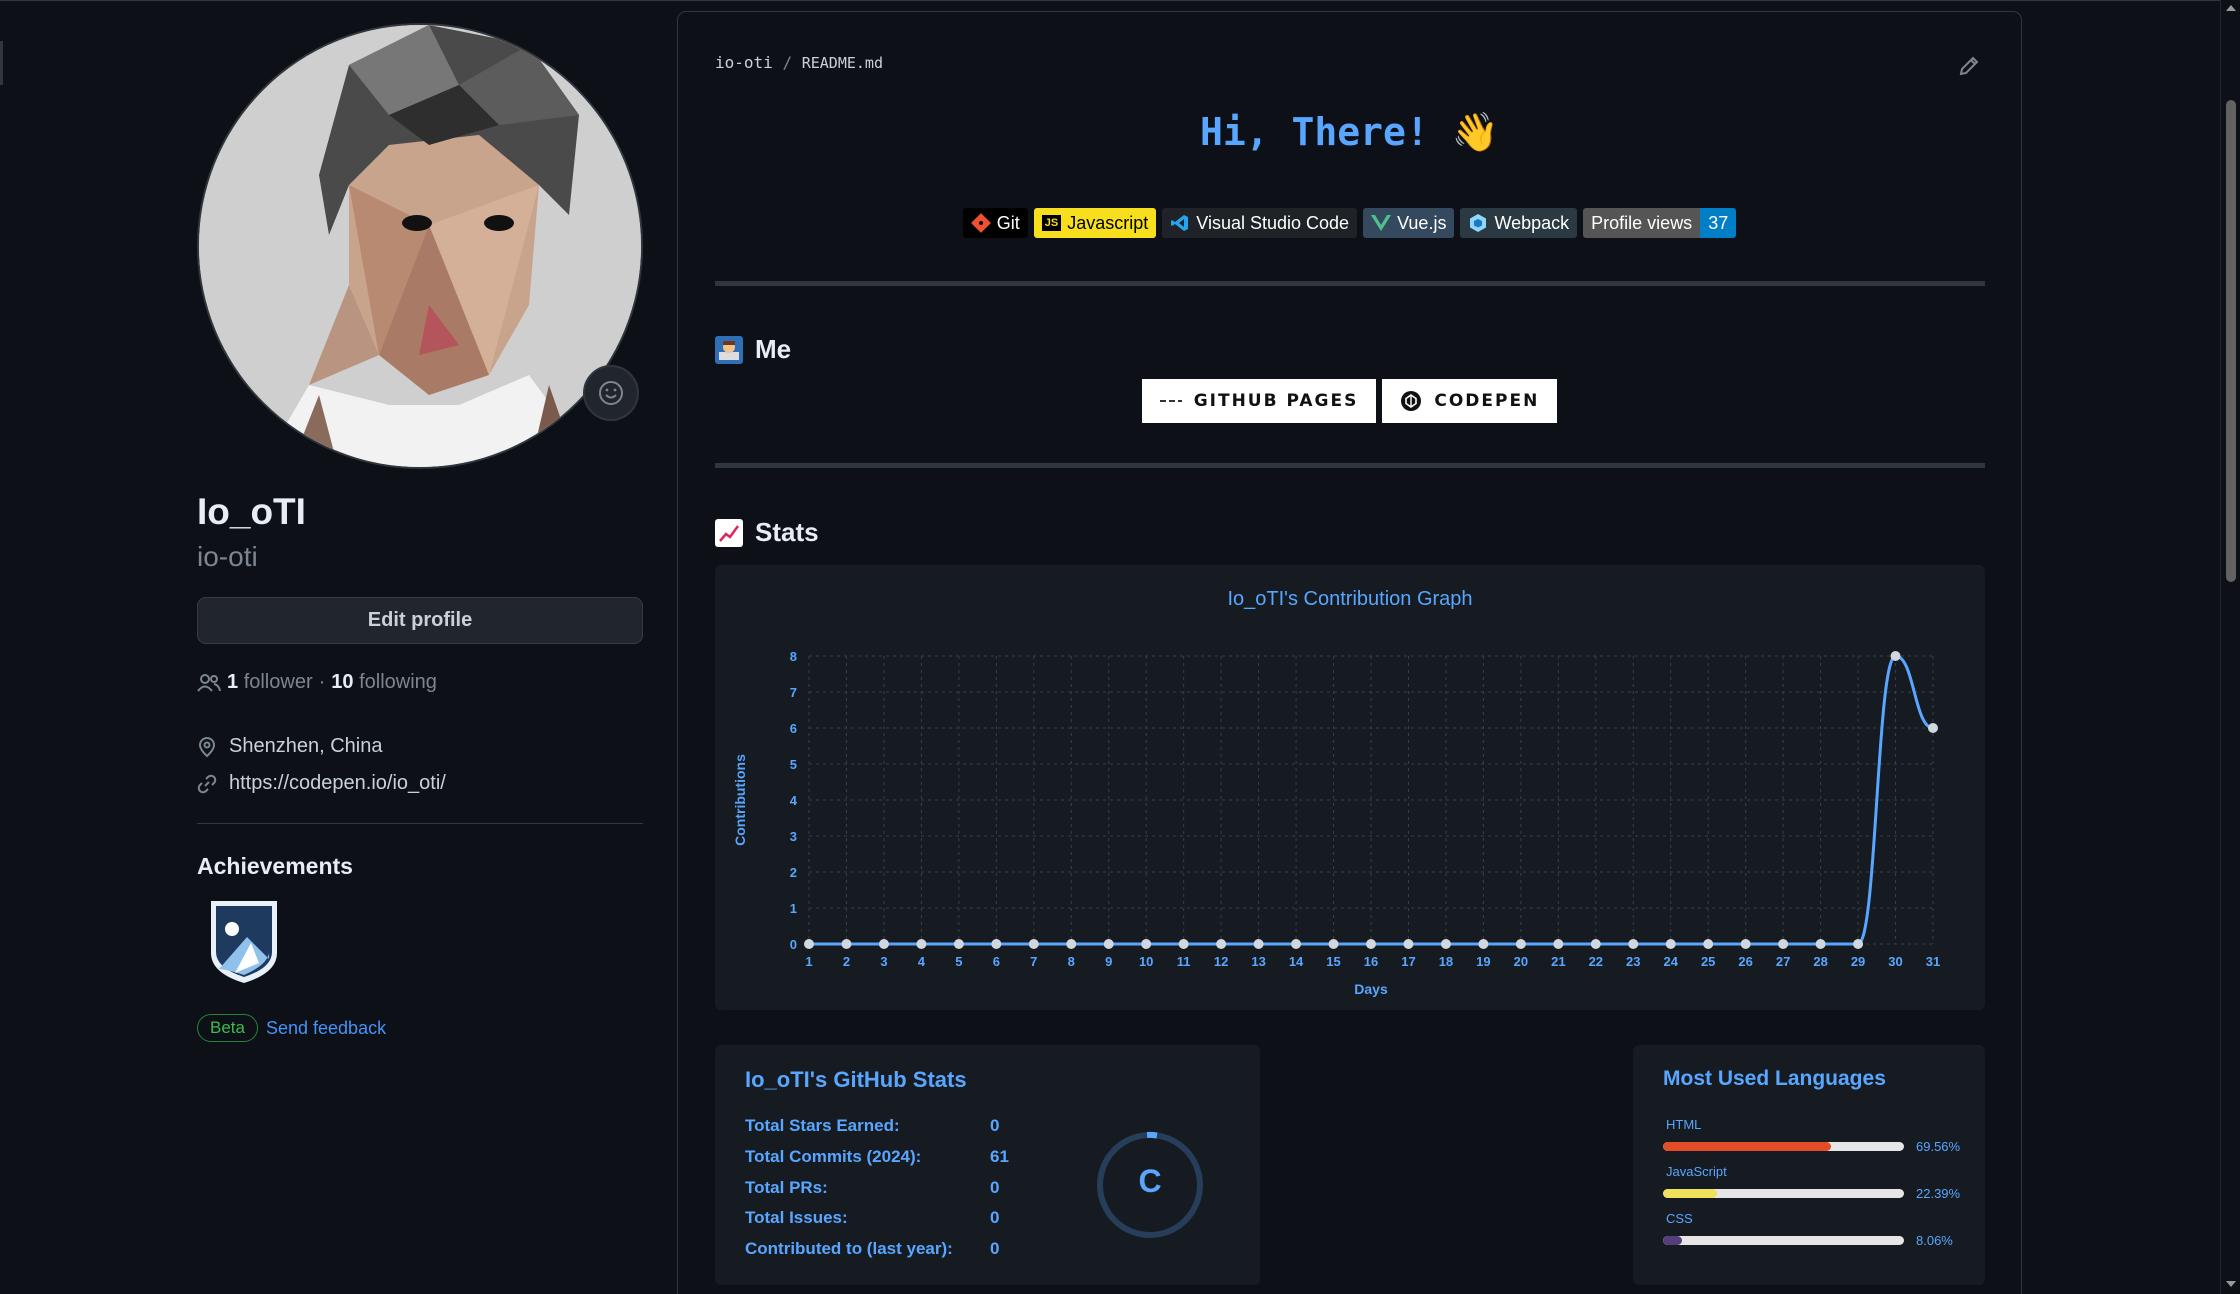  What do you see at coordinates (251, 511) in the screenshot?
I see `profile-name: Io_oTI` at bounding box center [251, 511].